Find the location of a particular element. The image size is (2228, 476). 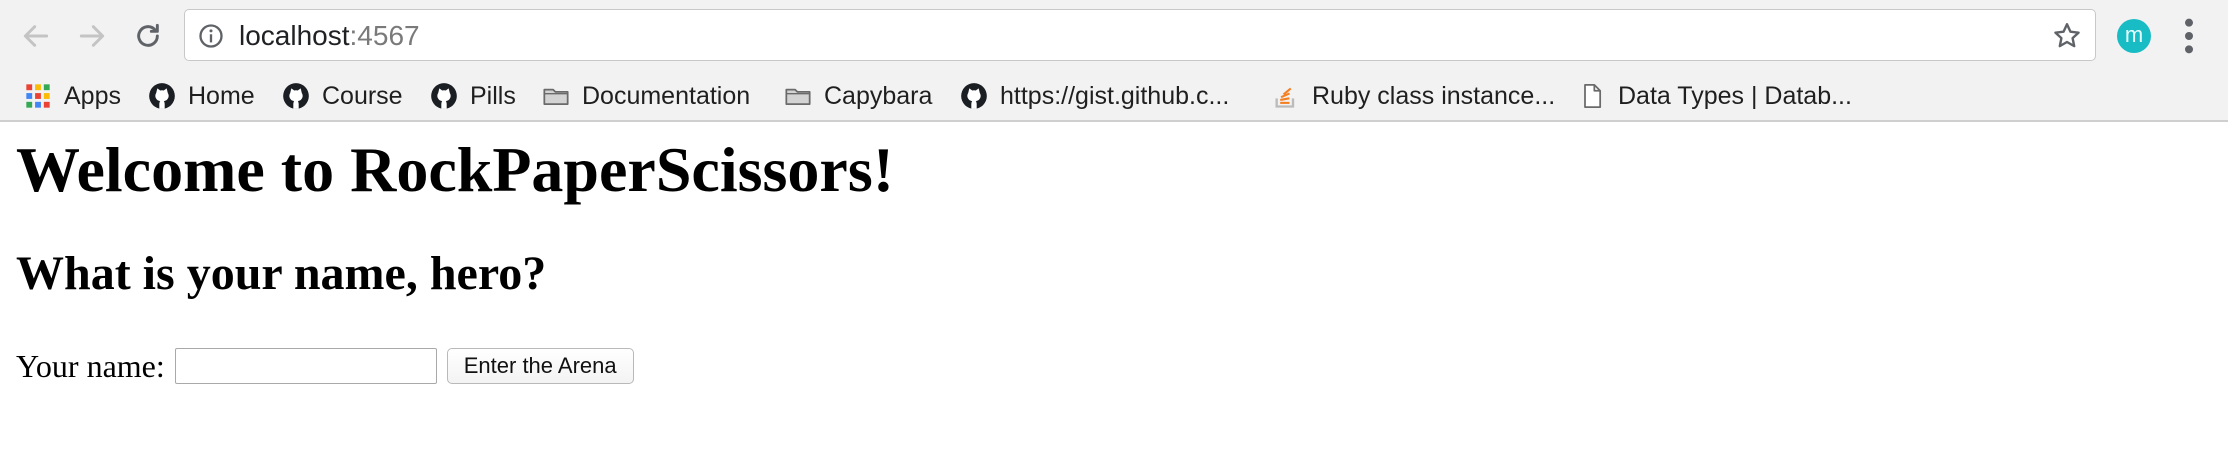

forward-button is located at coordinates (92, 36).